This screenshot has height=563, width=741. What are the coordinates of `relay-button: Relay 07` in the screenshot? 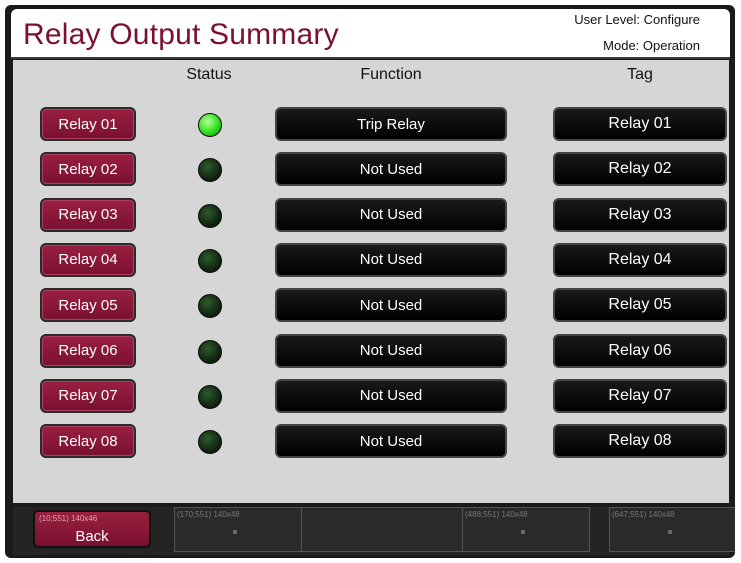 It's located at (88, 395).